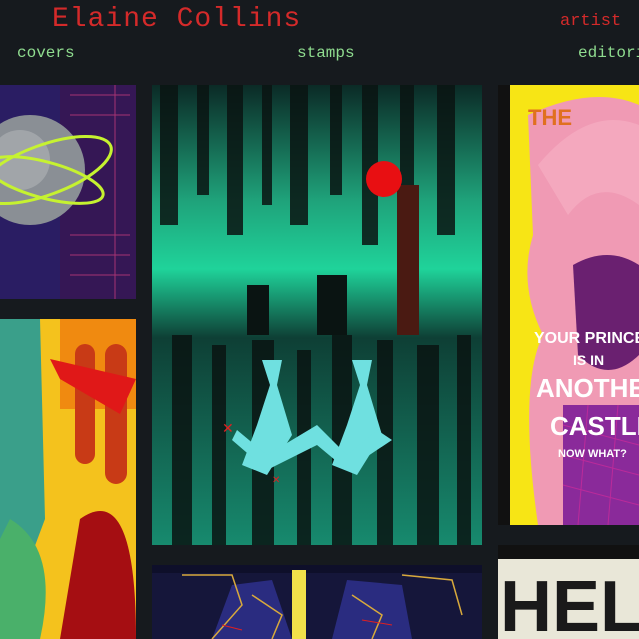  Describe the element at coordinates (176, 19) in the screenshot. I see `site-title: Elaine Collins` at that location.